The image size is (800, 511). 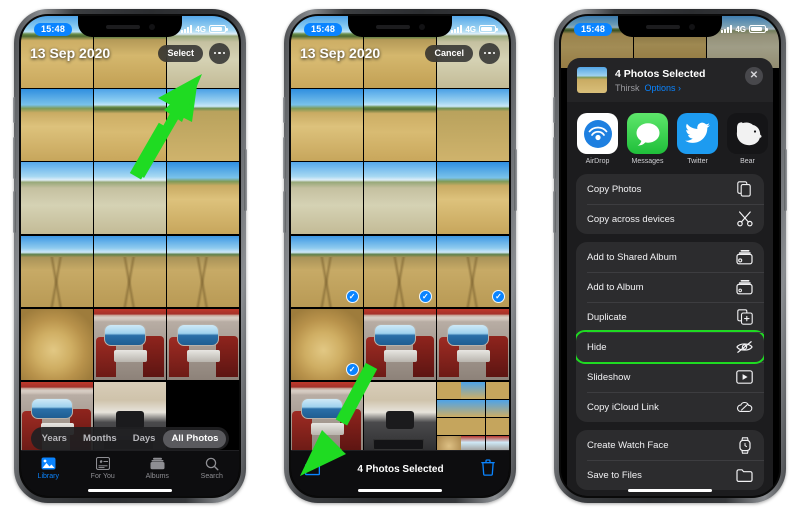 What do you see at coordinates (744, 257) in the screenshot?
I see `shared-album-icon` at bounding box center [744, 257].